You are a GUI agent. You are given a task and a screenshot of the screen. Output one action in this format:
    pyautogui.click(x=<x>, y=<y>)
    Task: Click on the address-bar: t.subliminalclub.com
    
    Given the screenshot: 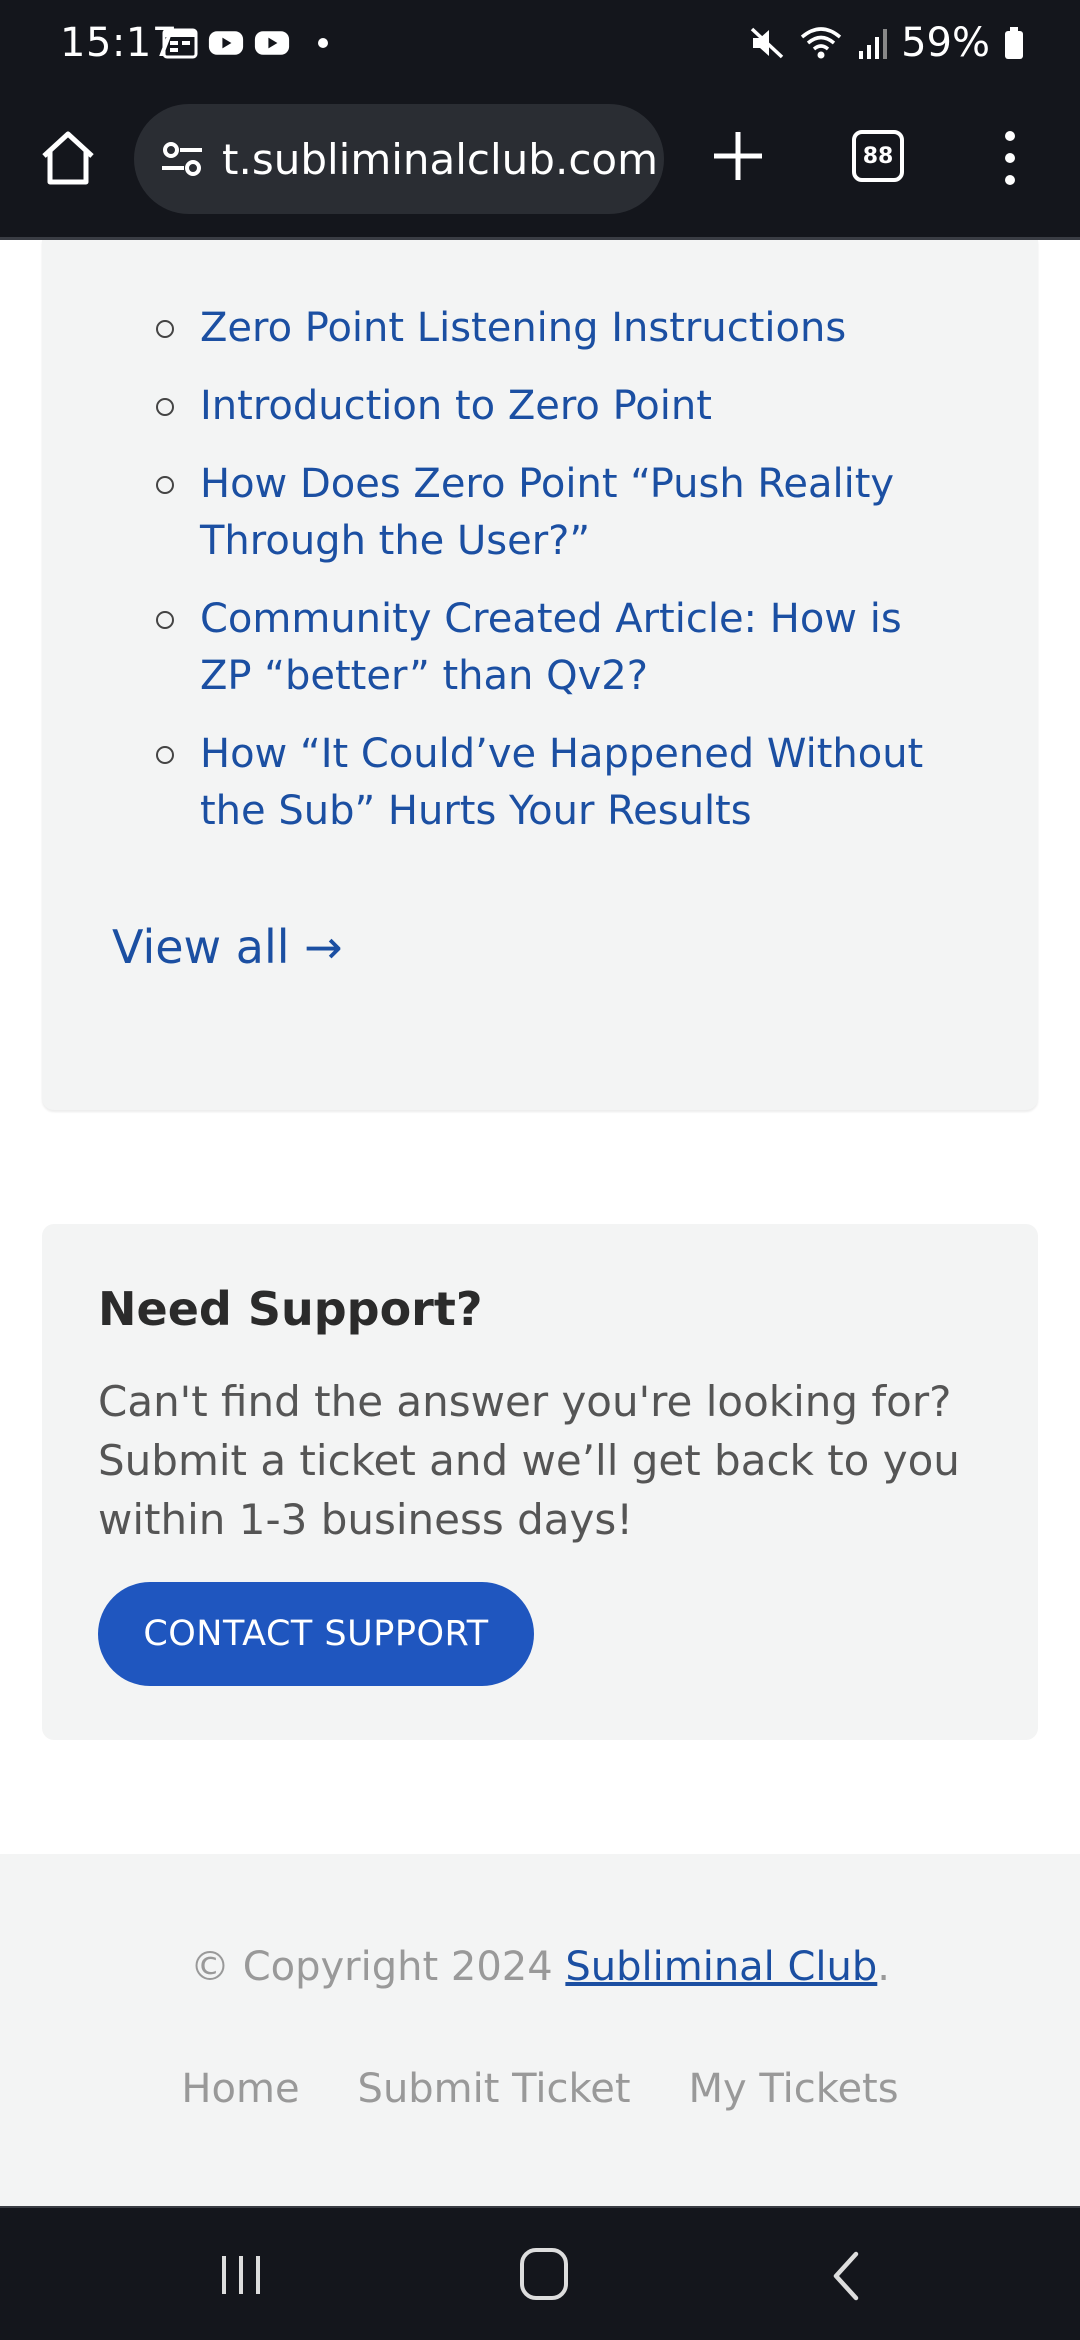 What is the action you would take?
    pyautogui.click(x=399, y=159)
    